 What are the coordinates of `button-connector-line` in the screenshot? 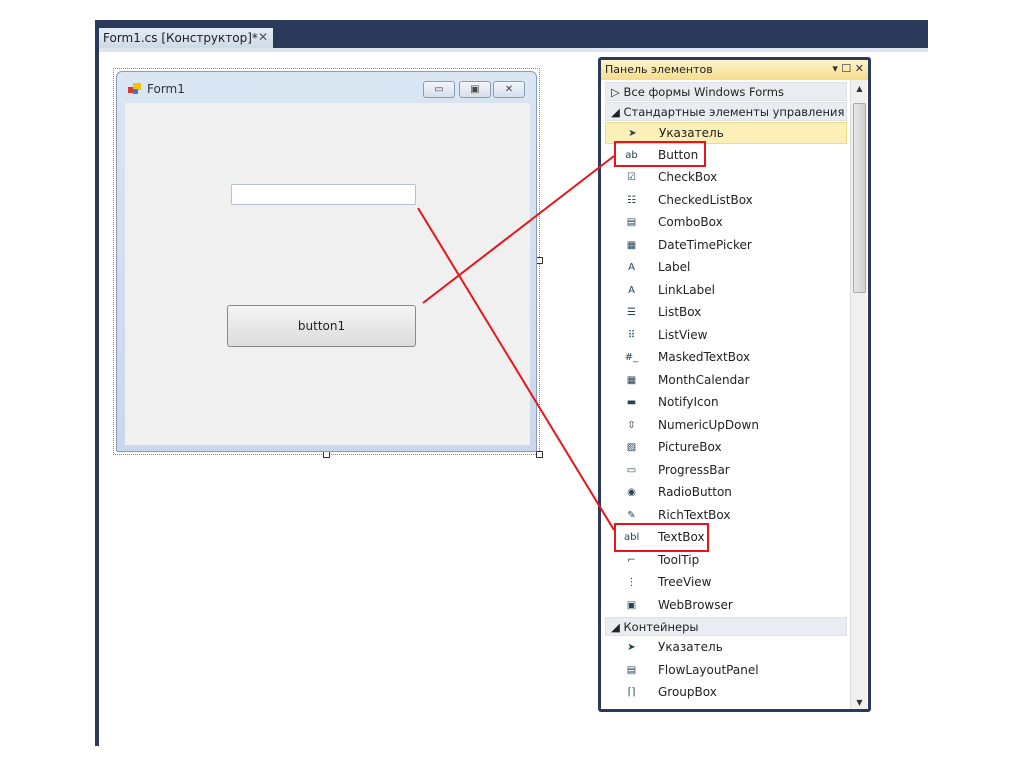 It's located at (518, 229).